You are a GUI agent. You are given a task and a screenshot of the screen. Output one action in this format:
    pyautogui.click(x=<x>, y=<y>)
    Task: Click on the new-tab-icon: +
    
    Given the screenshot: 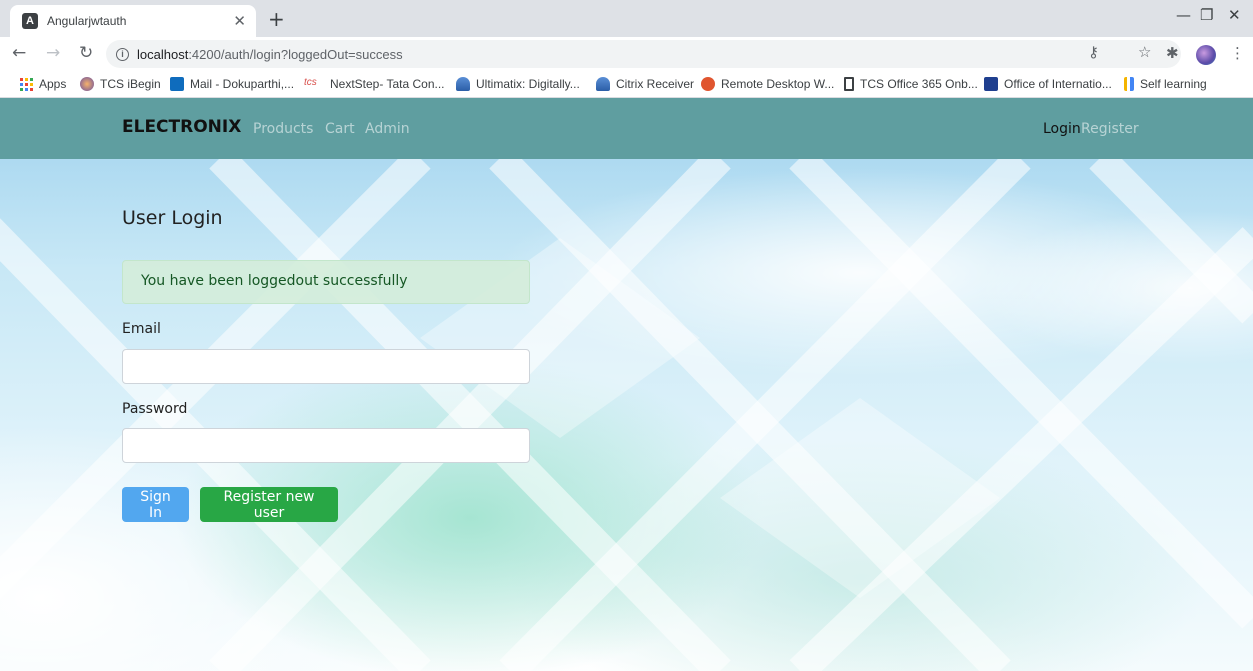 What is the action you would take?
    pyautogui.click(x=276, y=19)
    